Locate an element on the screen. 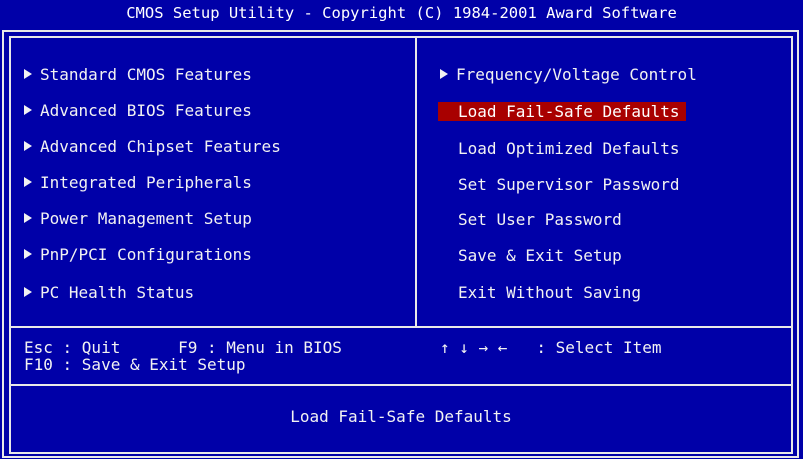  menu-item-label: Exit Without Saving is located at coordinates (550, 292).